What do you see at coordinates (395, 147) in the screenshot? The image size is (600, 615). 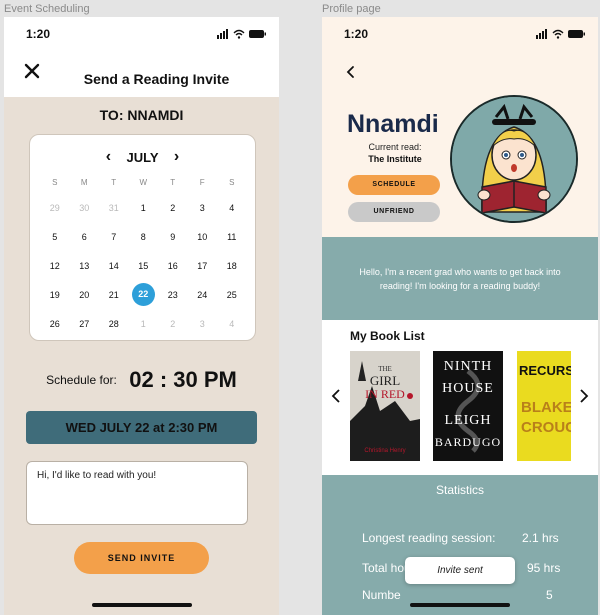 I see `current-read-label: Current read:` at bounding box center [395, 147].